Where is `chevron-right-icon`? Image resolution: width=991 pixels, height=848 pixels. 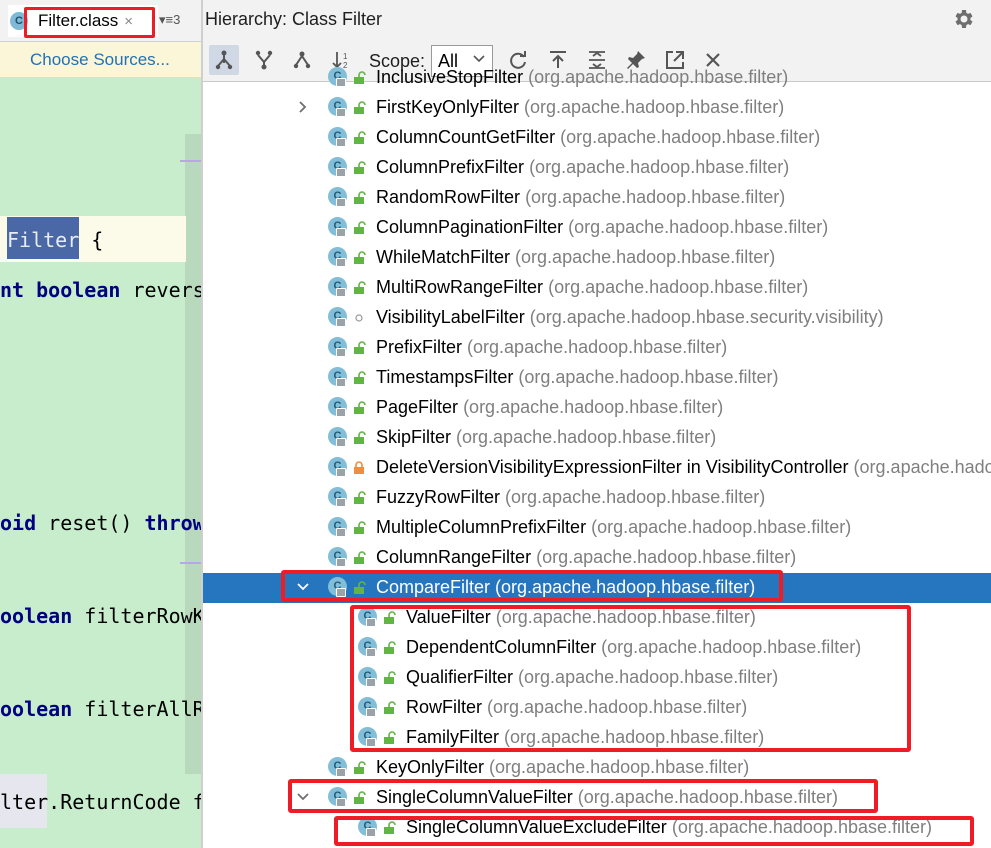
chevron-right-icon is located at coordinates (303, 107).